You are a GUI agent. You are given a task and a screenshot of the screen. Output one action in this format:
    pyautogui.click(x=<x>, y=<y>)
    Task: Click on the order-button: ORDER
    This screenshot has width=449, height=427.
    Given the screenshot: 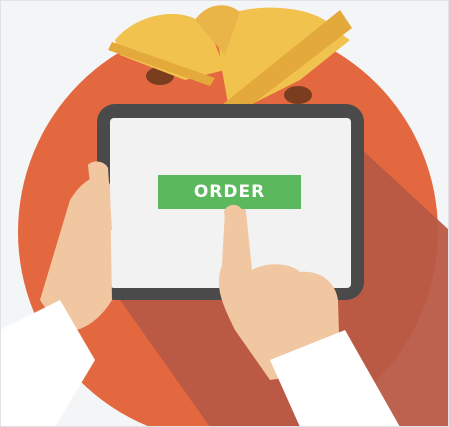 What is the action you would take?
    pyautogui.click(x=229, y=192)
    